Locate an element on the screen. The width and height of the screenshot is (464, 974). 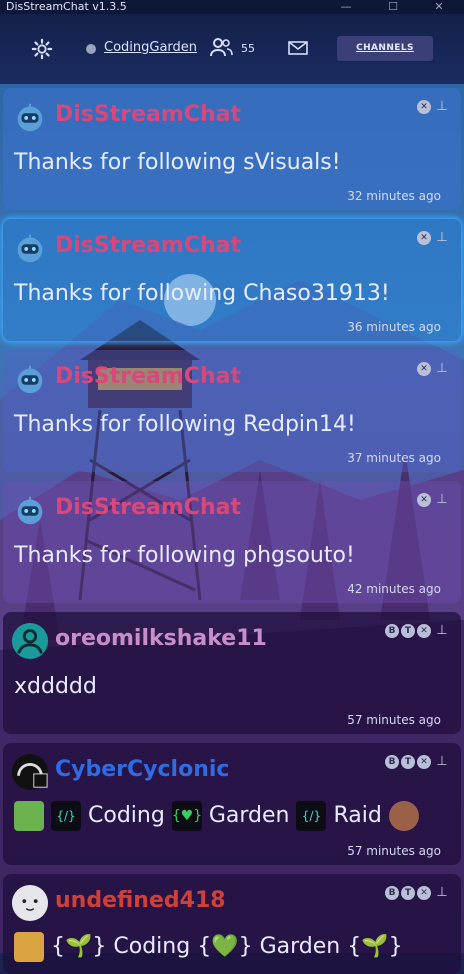
message-text: Thanks for following phgsouto! is located at coordinates (184, 555).